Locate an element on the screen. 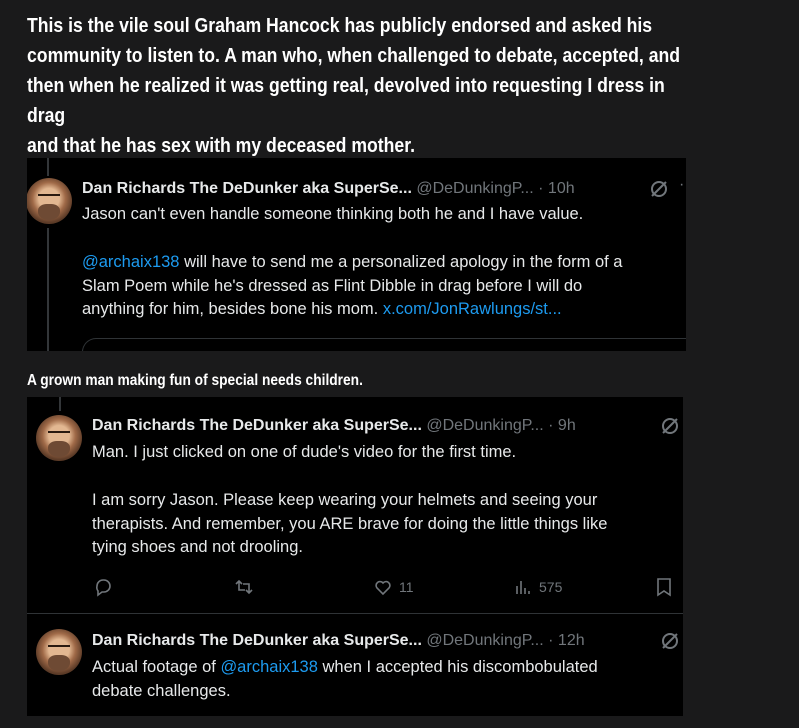 The width and height of the screenshot is (799, 728). reply-button is located at coordinates (103, 587).